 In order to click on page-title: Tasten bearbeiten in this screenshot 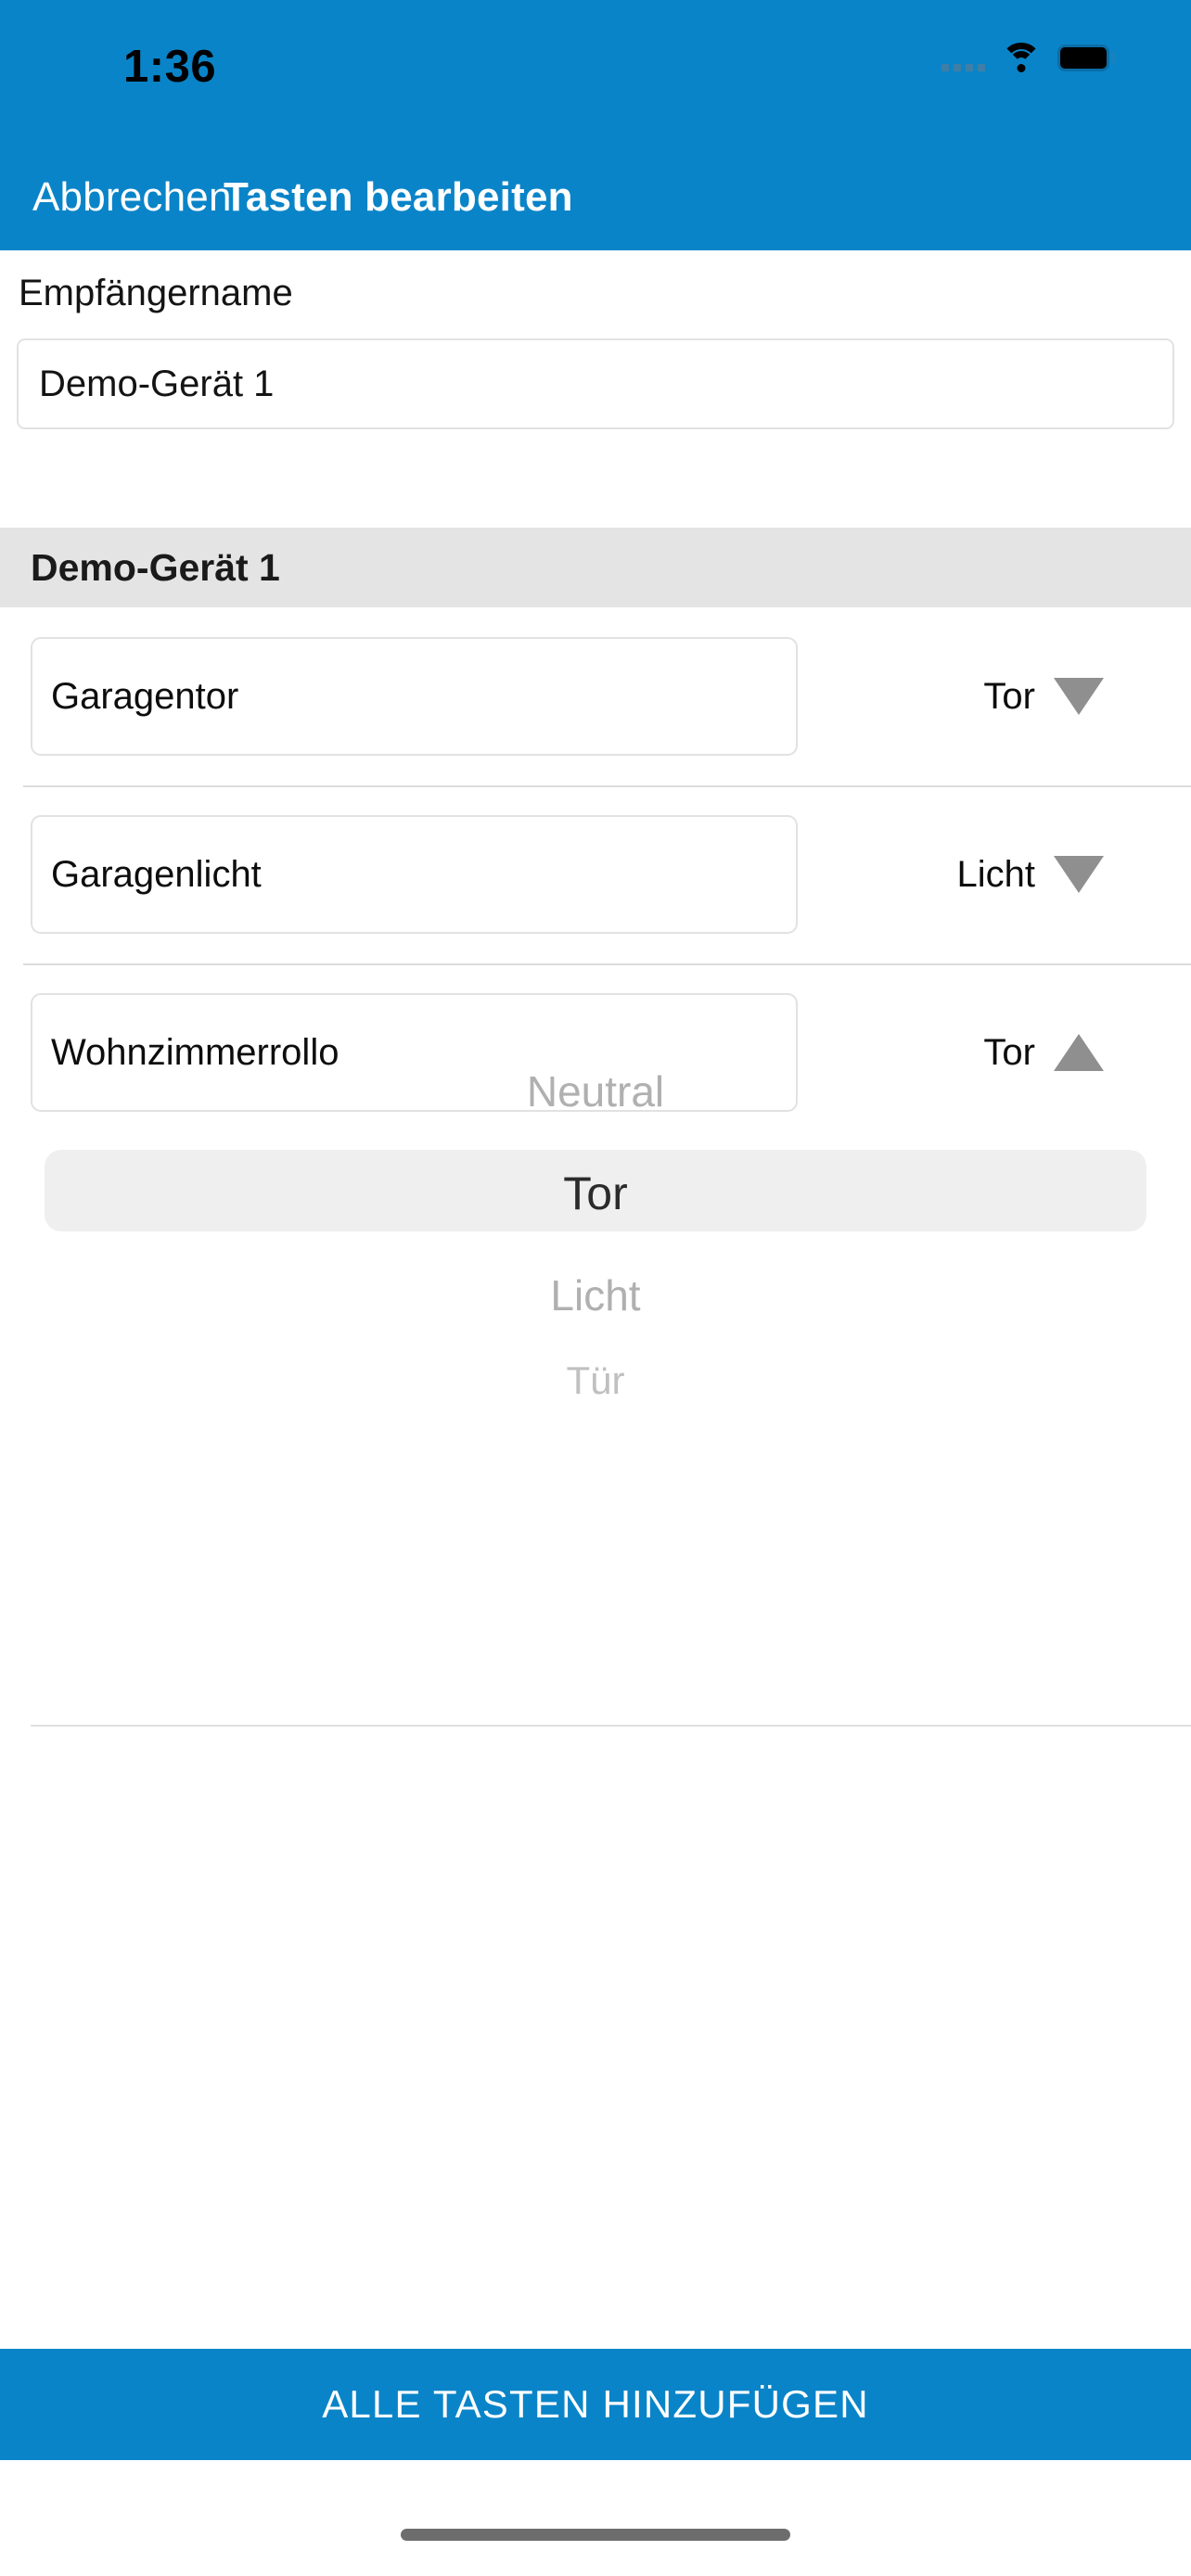, I will do `click(399, 196)`.